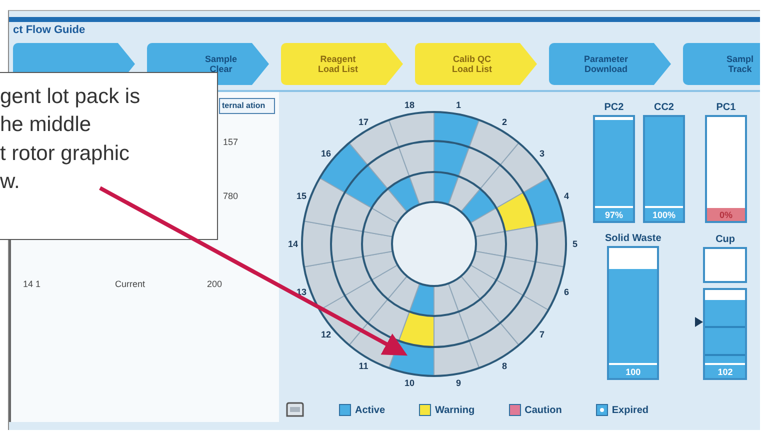 This screenshot has height=431, width=767. What do you see at coordinates (542, 335) in the screenshot?
I see `position-number: 7` at bounding box center [542, 335].